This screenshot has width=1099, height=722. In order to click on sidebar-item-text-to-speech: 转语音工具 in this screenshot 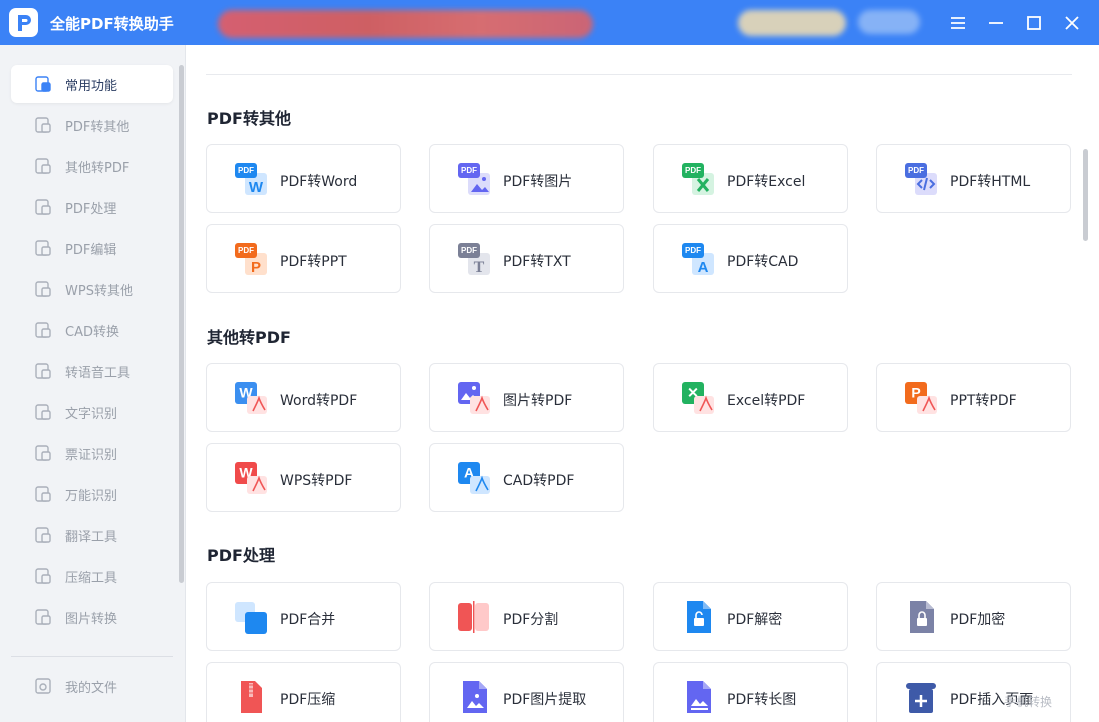, I will do `click(92, 371)`.